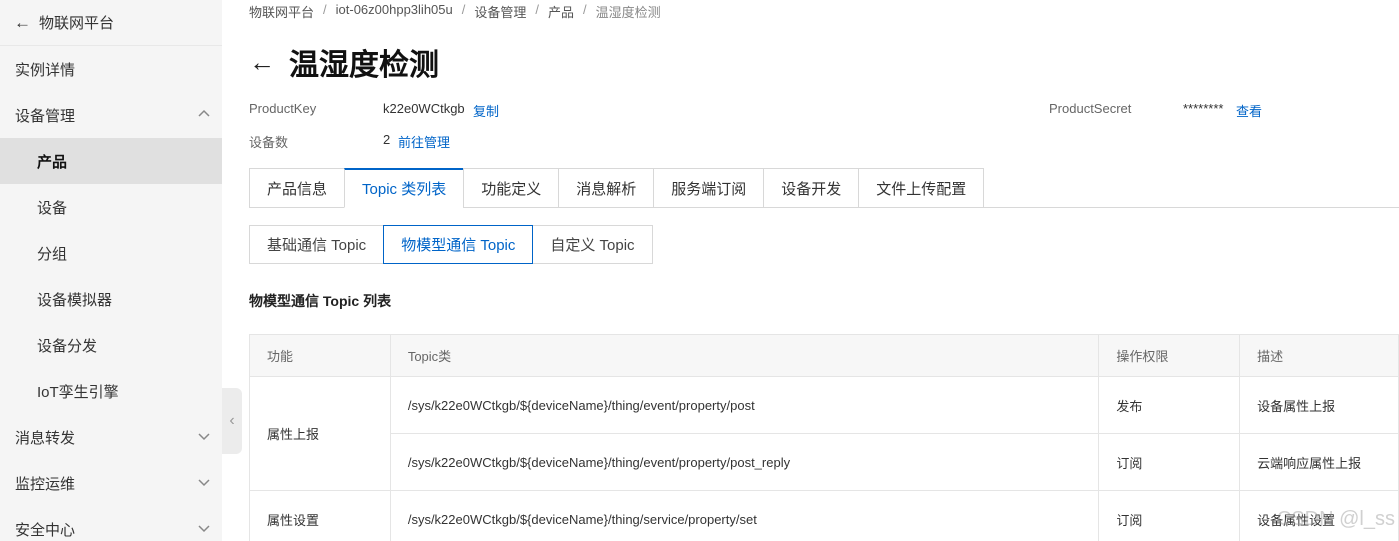 This screenshot has width=1399, height=541. Describe the element at coordinates (364, 65) in the screenshot. I see `page-title: 温湿度检测` at that location.